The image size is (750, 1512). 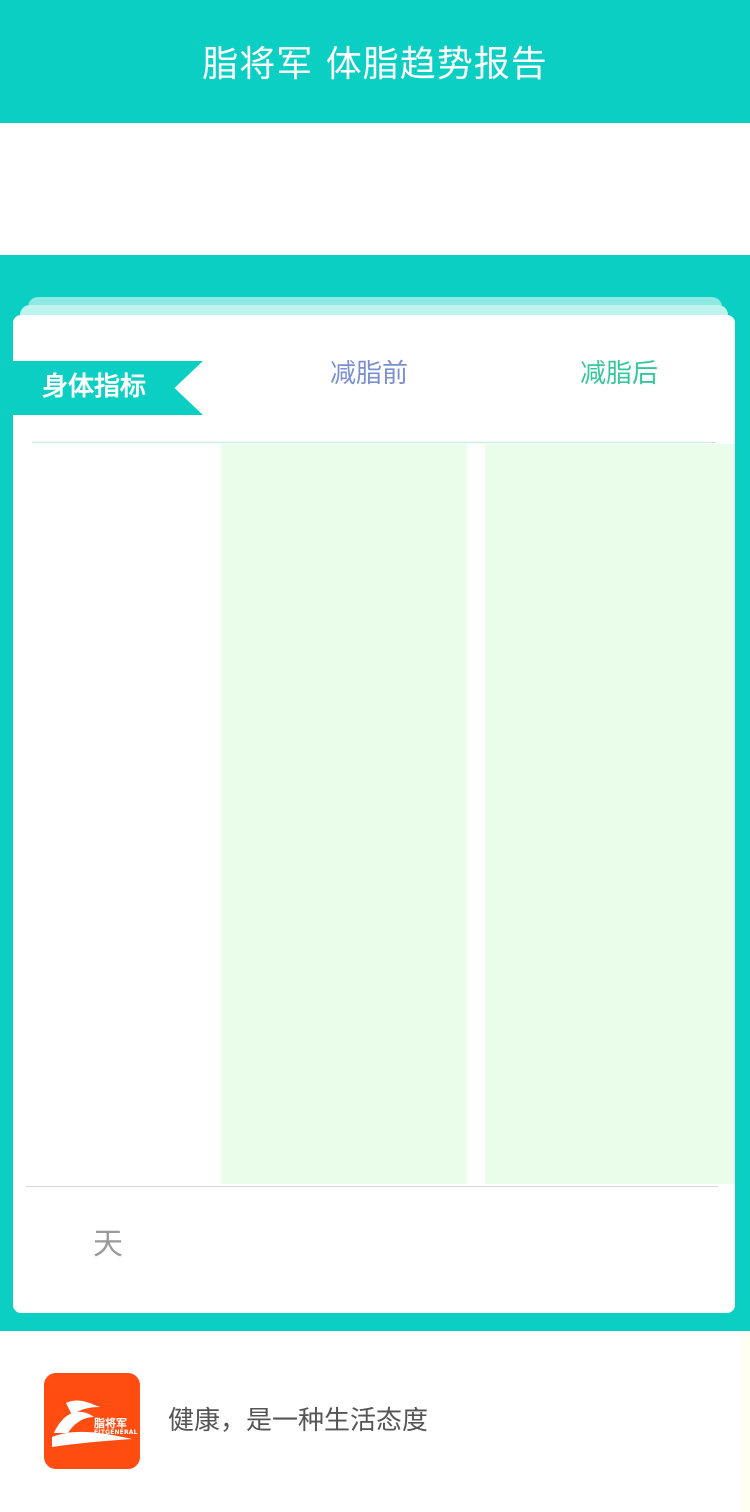 I want to click on app-logo: 脂将军 FITGENERAL, so click(x=92, y=1421).